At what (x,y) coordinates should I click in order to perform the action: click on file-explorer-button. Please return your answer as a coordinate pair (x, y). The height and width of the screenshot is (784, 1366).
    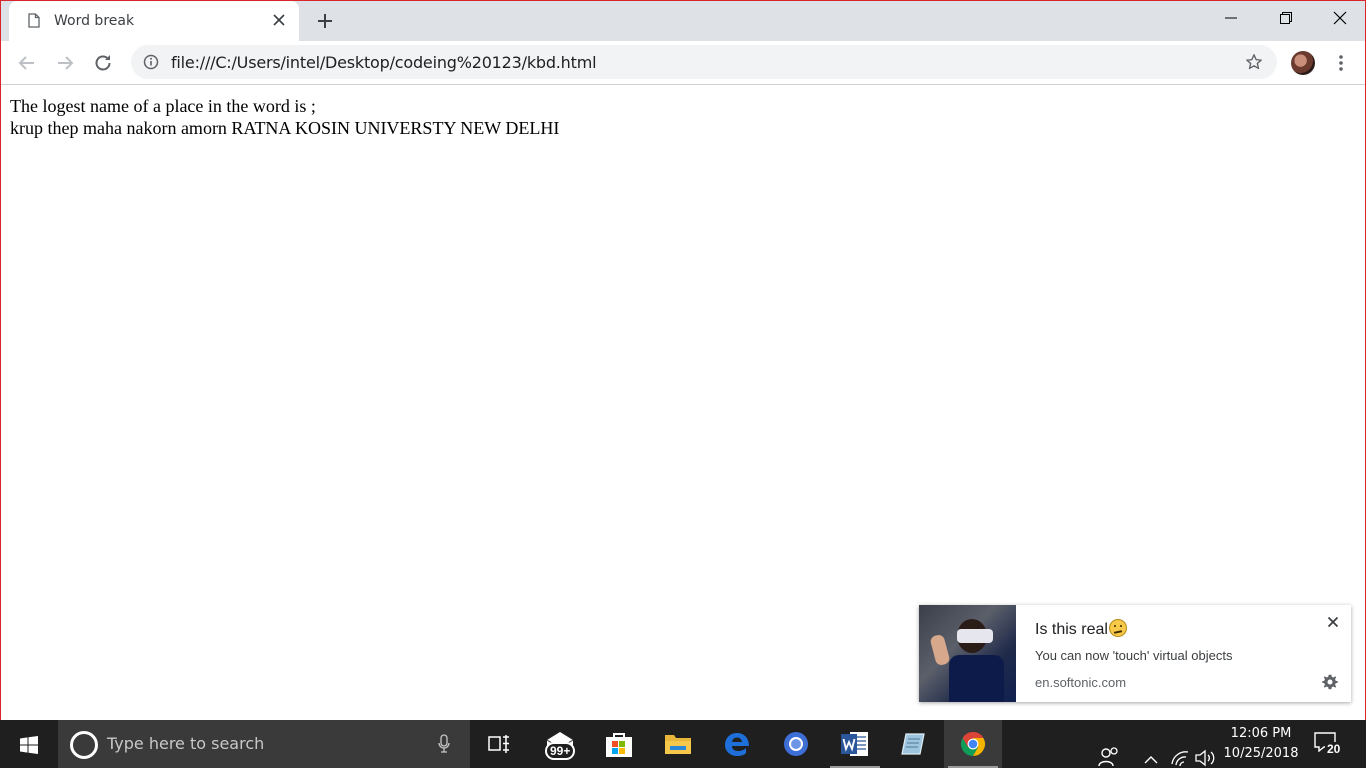
    Looking at the image, I should click on (678, 744).